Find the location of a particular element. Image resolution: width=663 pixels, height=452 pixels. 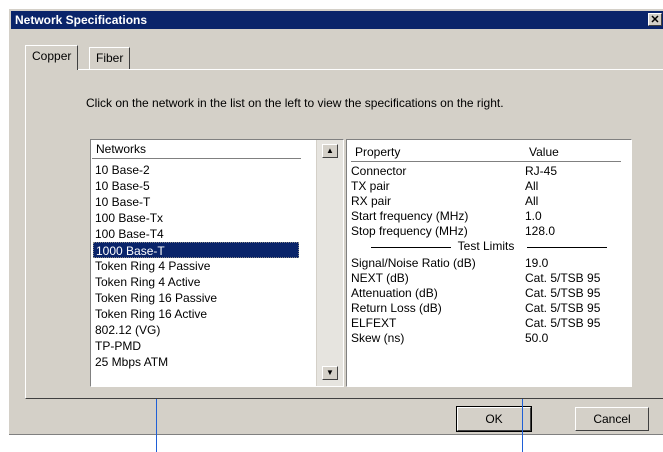

property-name: Stop frequency (MHz) is located at coordinates (409, 231).